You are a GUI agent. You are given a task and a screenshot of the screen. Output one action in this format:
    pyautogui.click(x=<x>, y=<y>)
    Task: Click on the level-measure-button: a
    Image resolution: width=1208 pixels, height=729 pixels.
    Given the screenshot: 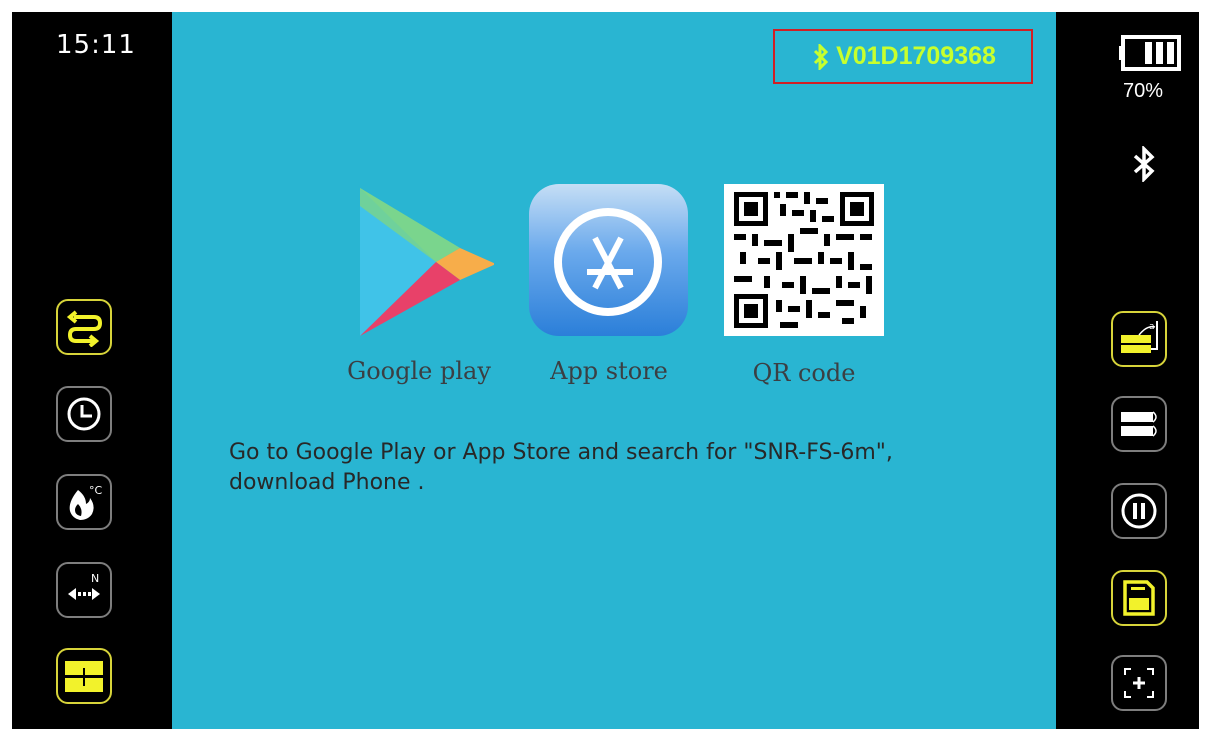 What is the action you would take?
    pyautogui.click(x=1139, y=339)
    